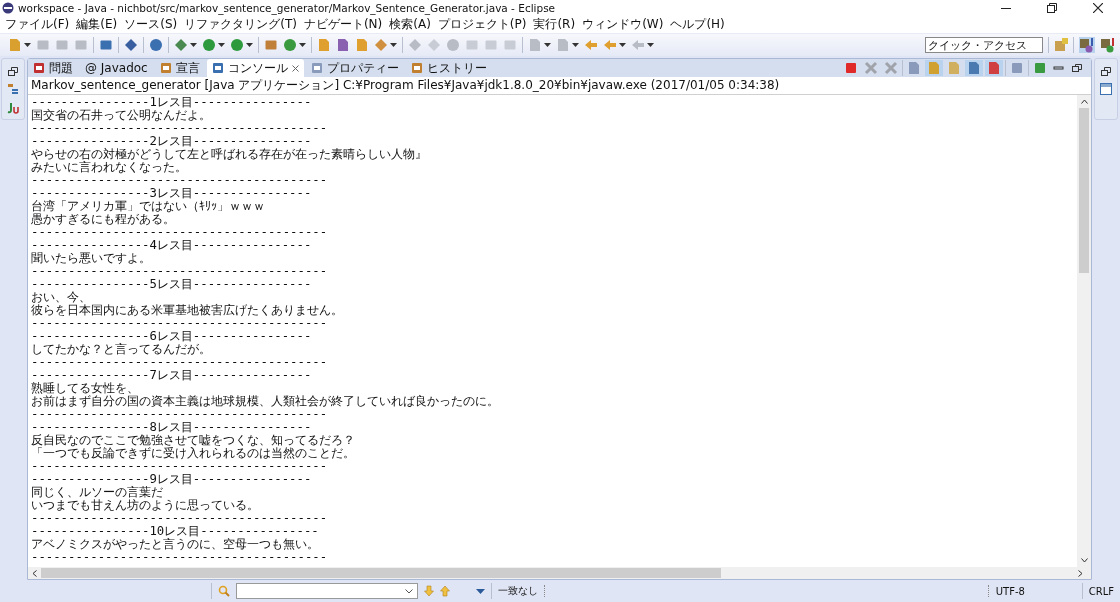  Describe the element at coordinates (871, 68) in the screenshot. I see `remove-icon` at that location.